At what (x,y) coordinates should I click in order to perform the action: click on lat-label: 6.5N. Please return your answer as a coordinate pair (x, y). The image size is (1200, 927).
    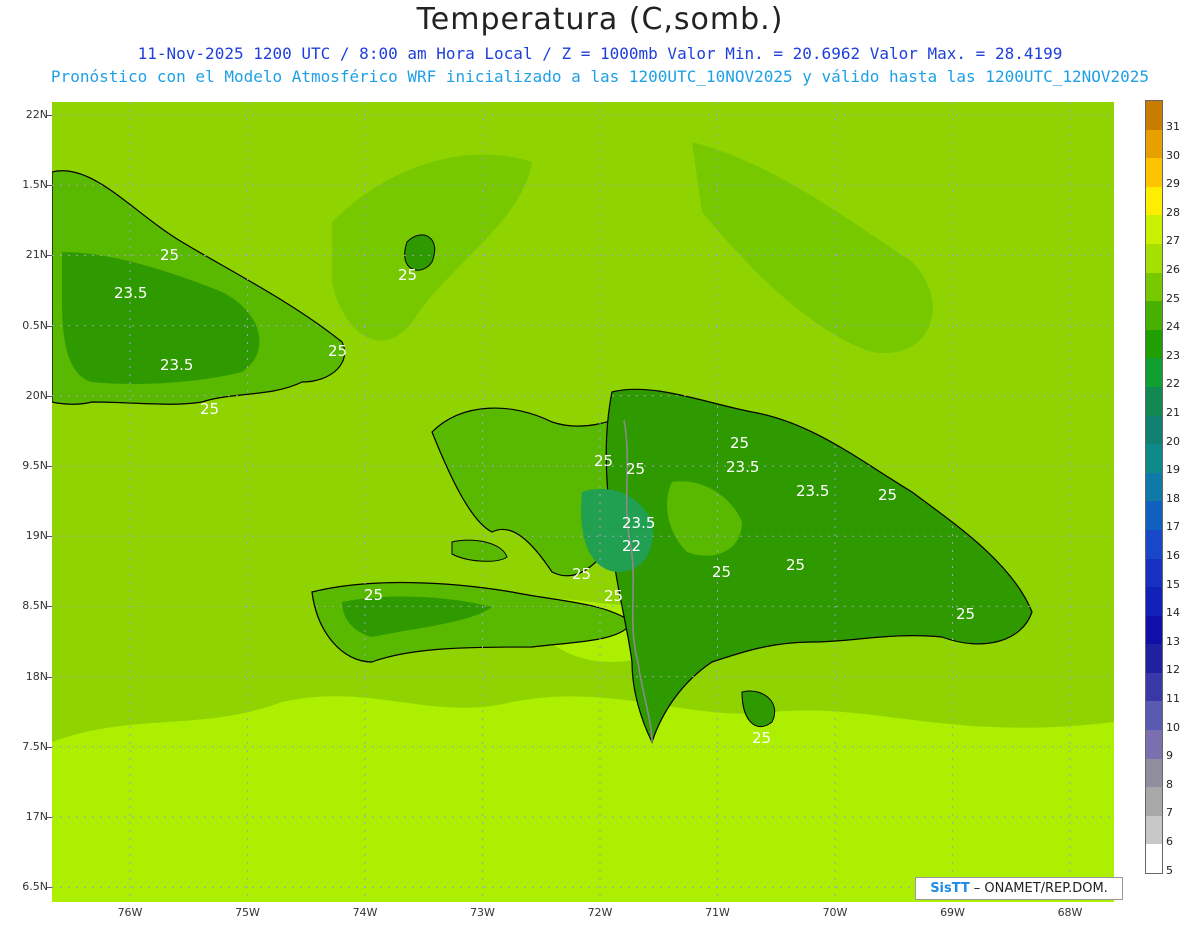
    Looking at the image, I should click on (35, 887).